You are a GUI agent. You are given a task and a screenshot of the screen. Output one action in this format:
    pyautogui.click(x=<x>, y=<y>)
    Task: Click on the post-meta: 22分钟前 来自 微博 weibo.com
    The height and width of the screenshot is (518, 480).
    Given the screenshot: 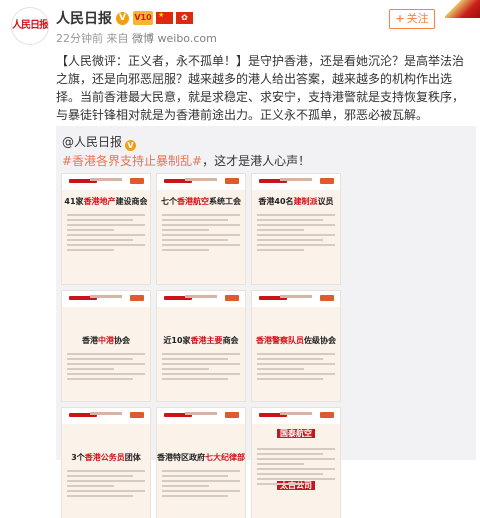 What is the action you would take?
    pyautogui.click(x=136, y=38)
    